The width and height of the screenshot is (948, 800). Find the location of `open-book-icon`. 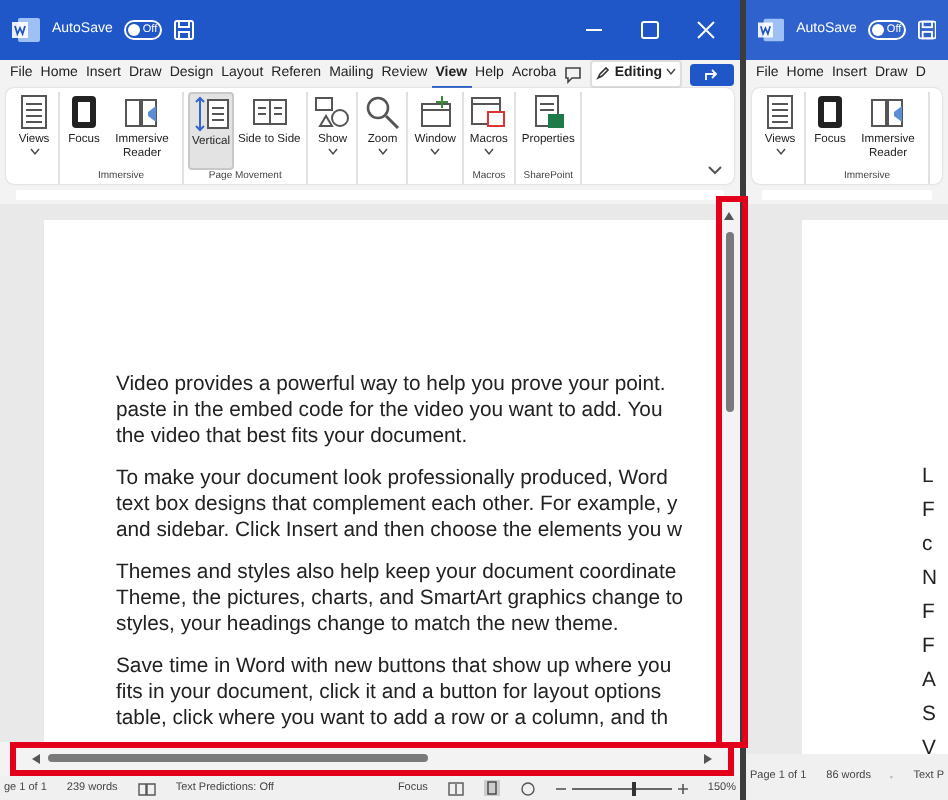

open-book-icon is located at coordinates (269, 112).